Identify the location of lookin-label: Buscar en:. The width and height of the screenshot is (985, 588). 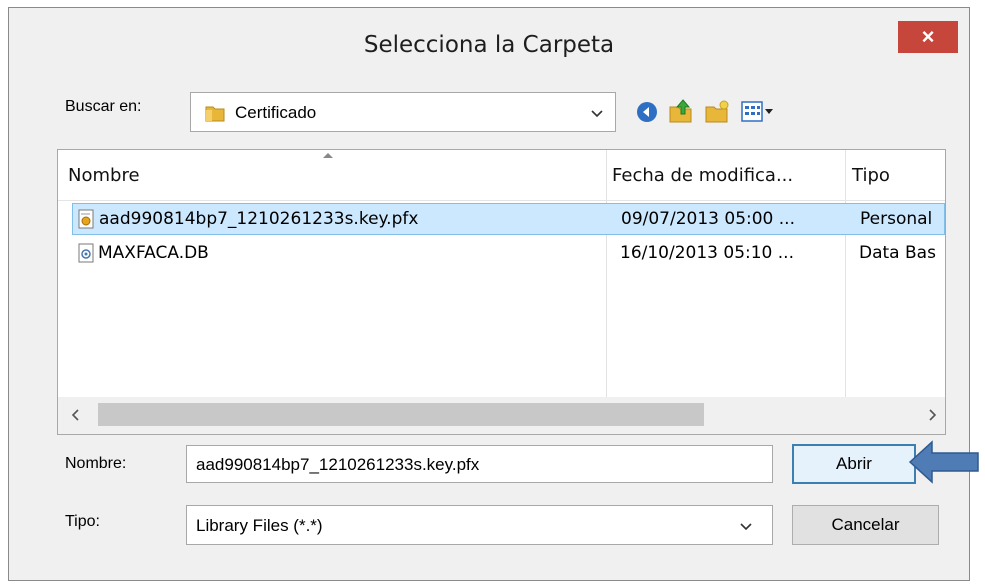
(103, 106).